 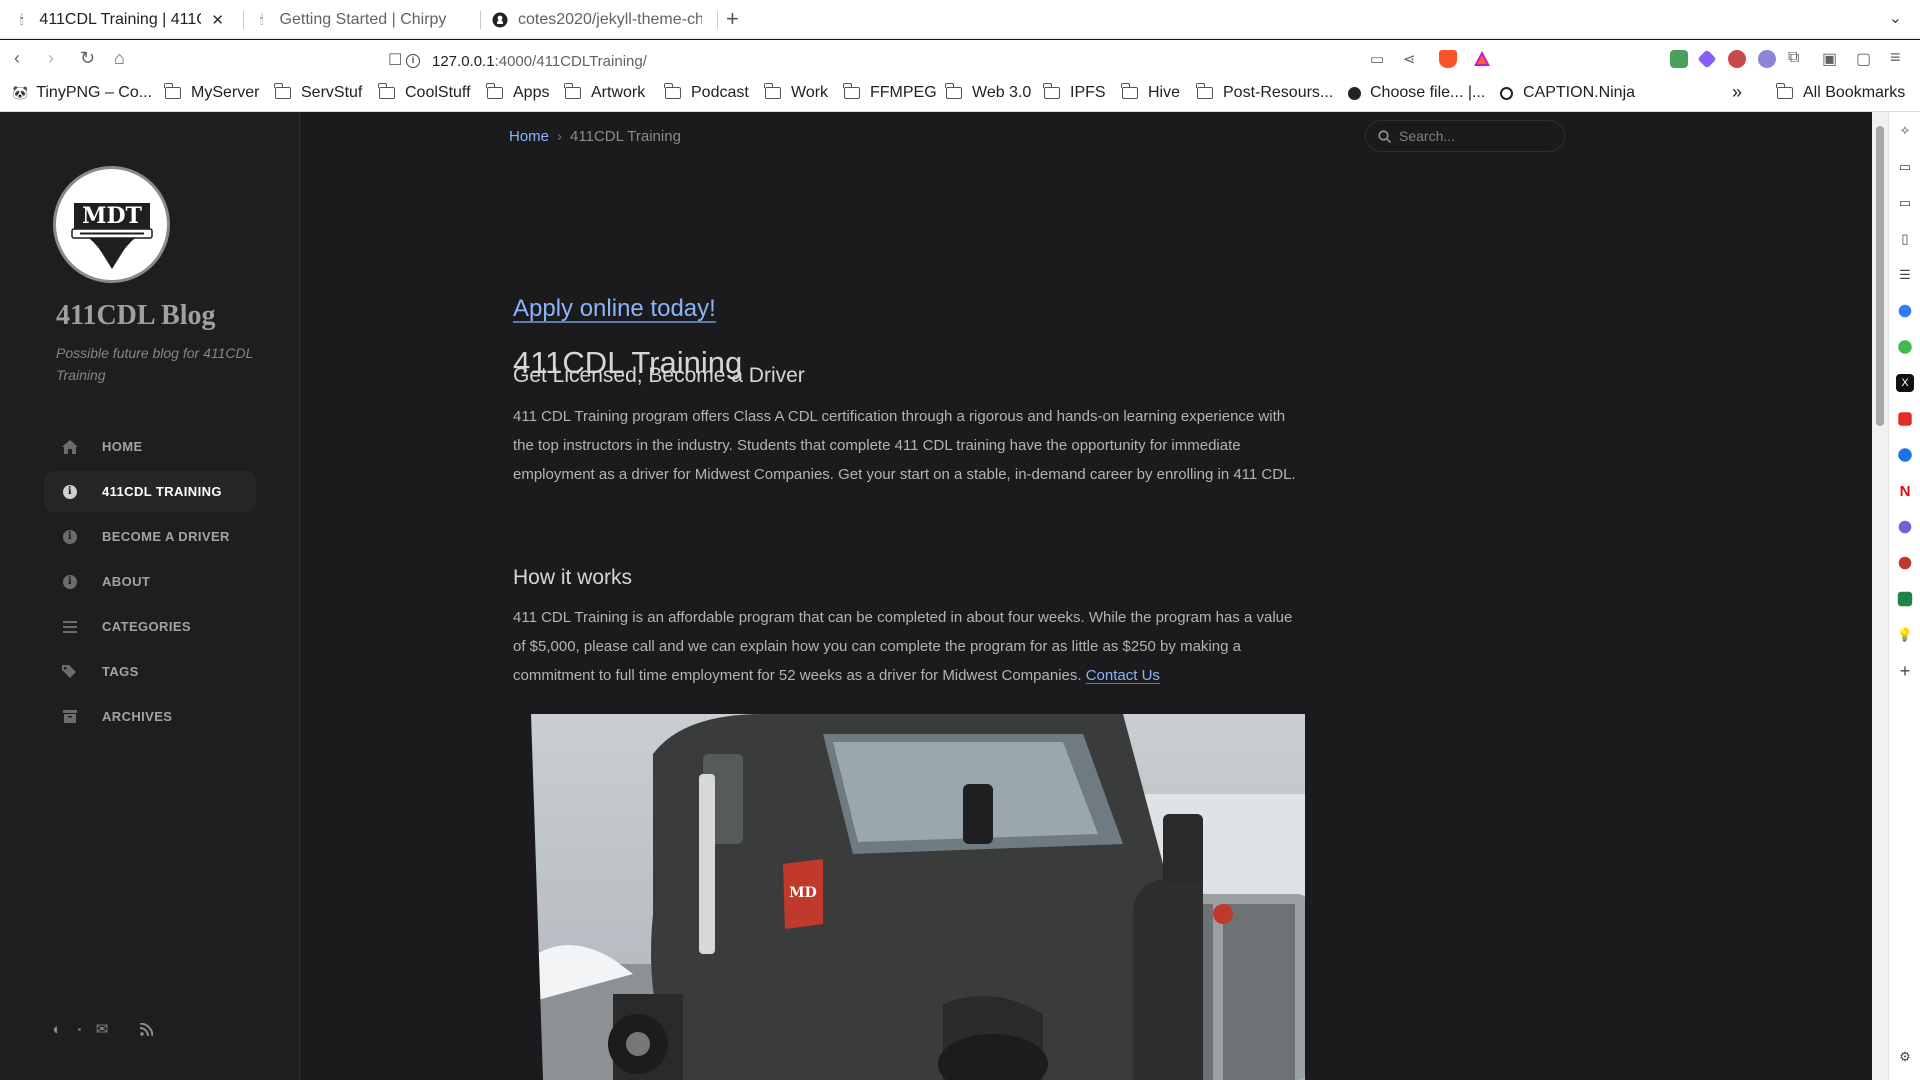 What do you see at coordinates (1905, 1057) in the screenshot?
I see `settings-gear-icon: ⚙` at bounding box center [1905, 1057].